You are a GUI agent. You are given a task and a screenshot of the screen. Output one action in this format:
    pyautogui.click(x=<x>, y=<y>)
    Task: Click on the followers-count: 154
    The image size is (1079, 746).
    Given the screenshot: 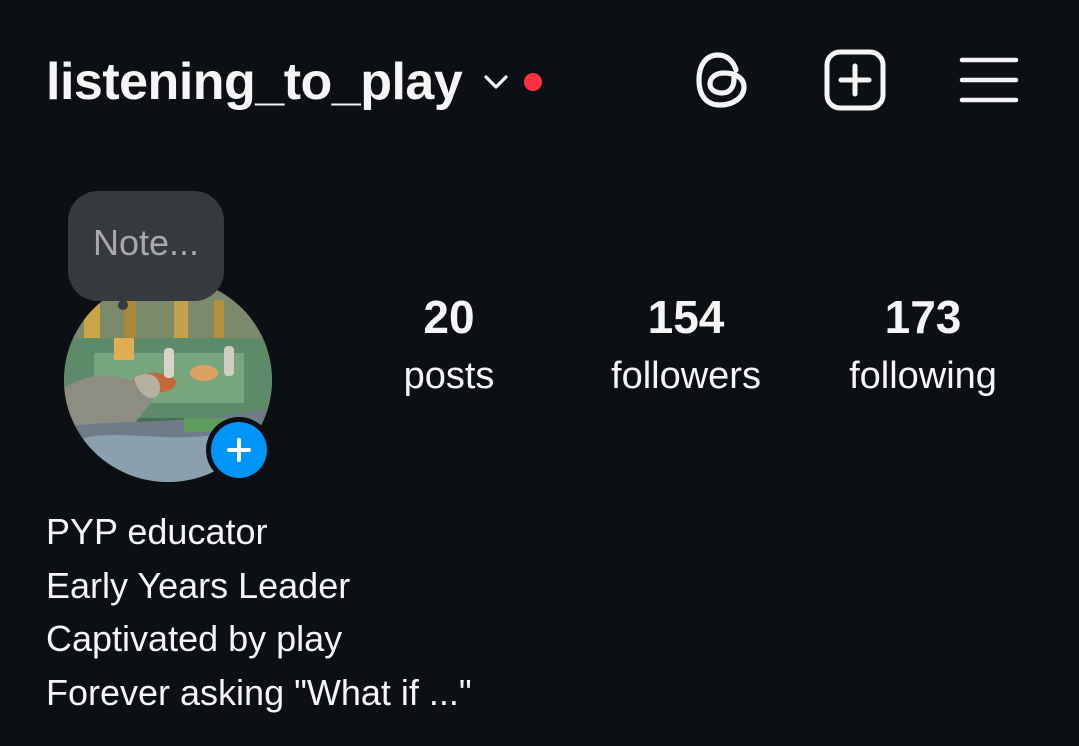 What is the action you would take?
    pyautogui.click(x=686, y=317)
    